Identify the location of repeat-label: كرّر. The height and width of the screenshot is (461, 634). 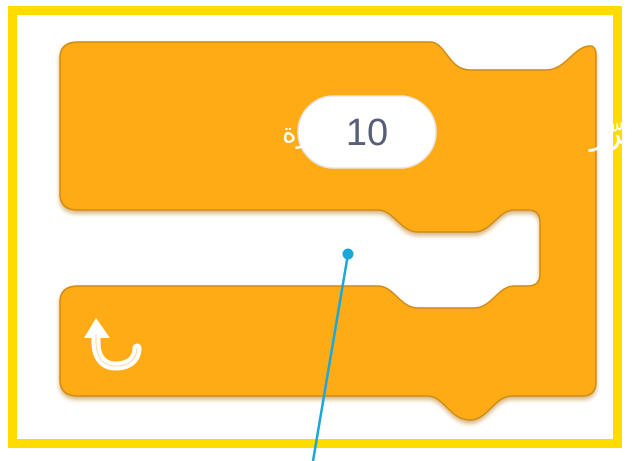
(611, 132).